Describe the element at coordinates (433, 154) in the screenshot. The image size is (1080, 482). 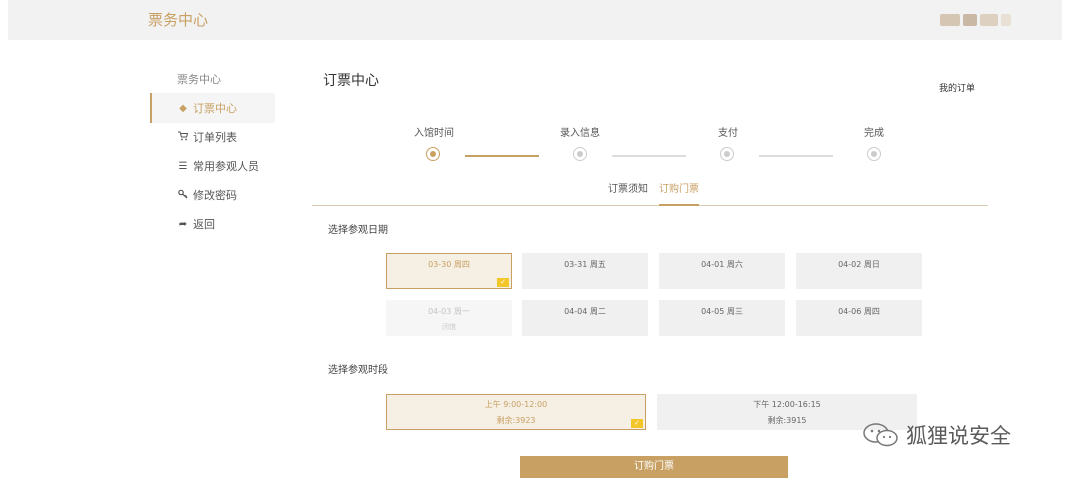
I see `step-dot-time` at that location.